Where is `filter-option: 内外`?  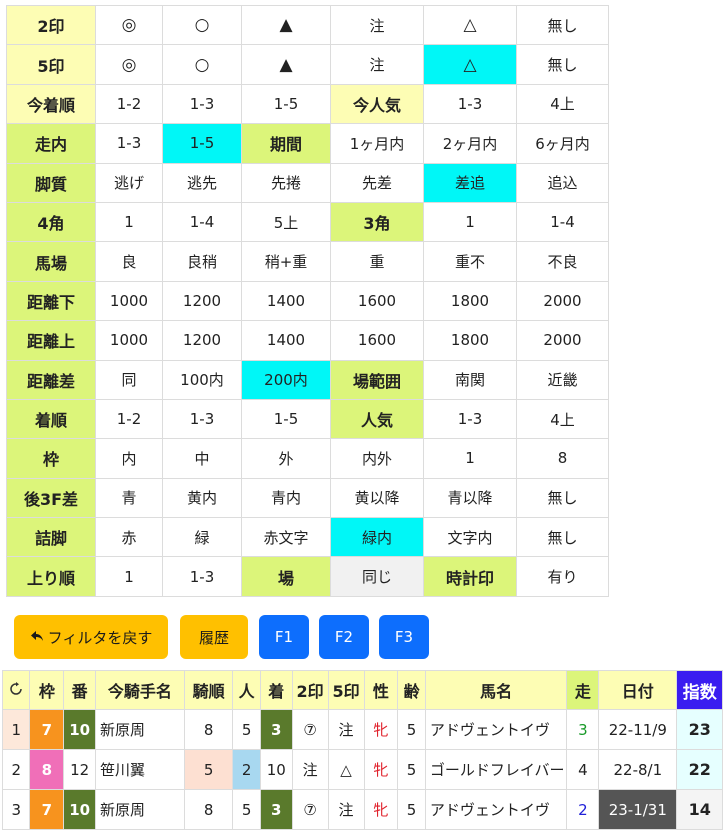
filter-option: 内外 is located at coordinates (377, 458).